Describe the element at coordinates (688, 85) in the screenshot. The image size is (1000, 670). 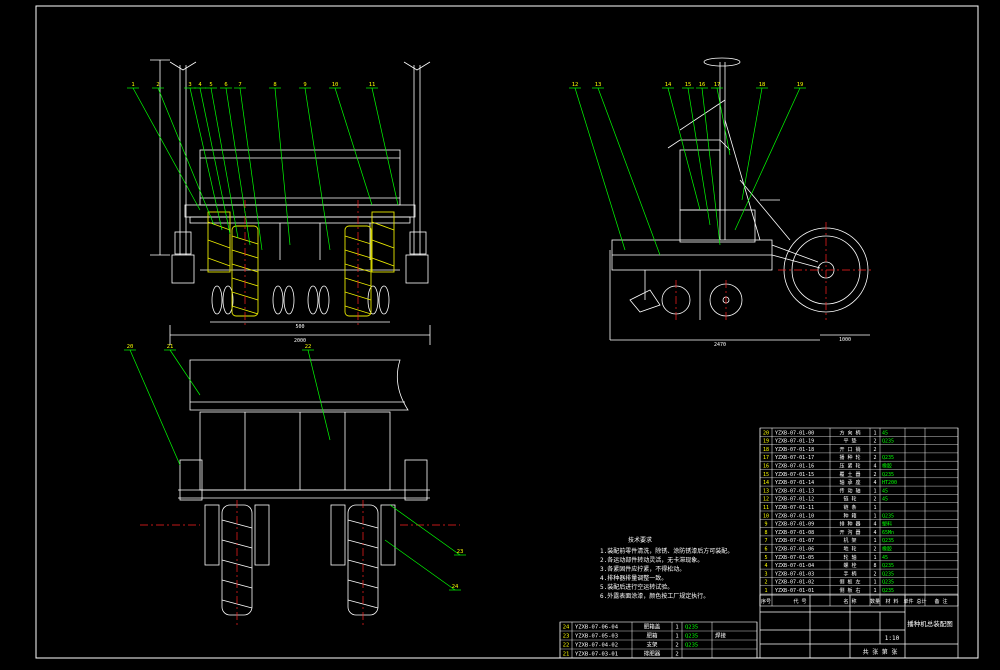
I see `balloon-number: 15` at that location.